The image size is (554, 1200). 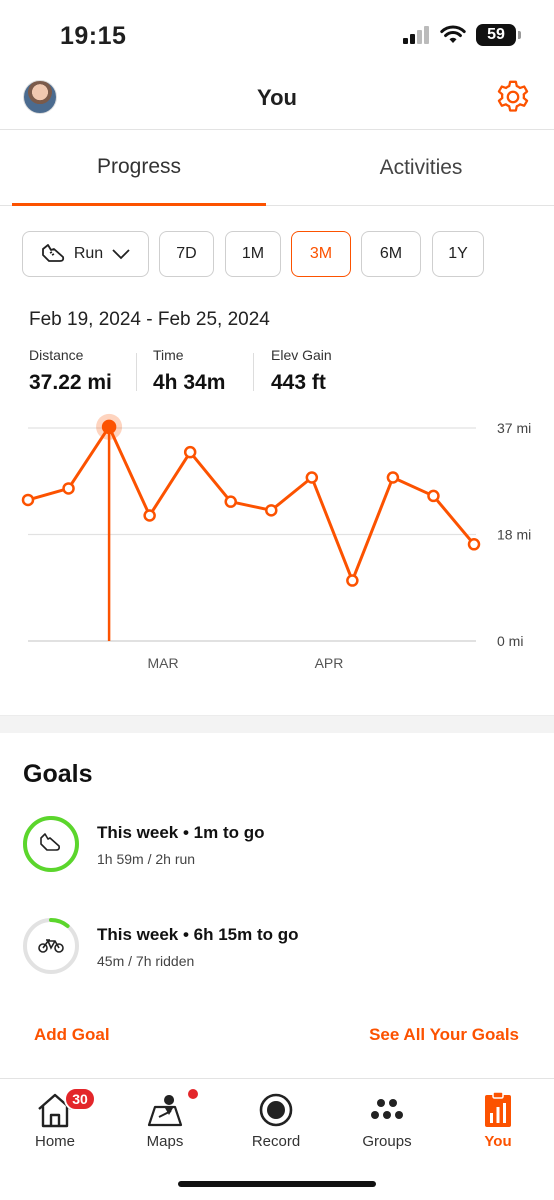 What do you see at coordinates (245, 663) in the screenshot?
I see `chart-x-labels: MAR APR` at bounding box center [245, 663].